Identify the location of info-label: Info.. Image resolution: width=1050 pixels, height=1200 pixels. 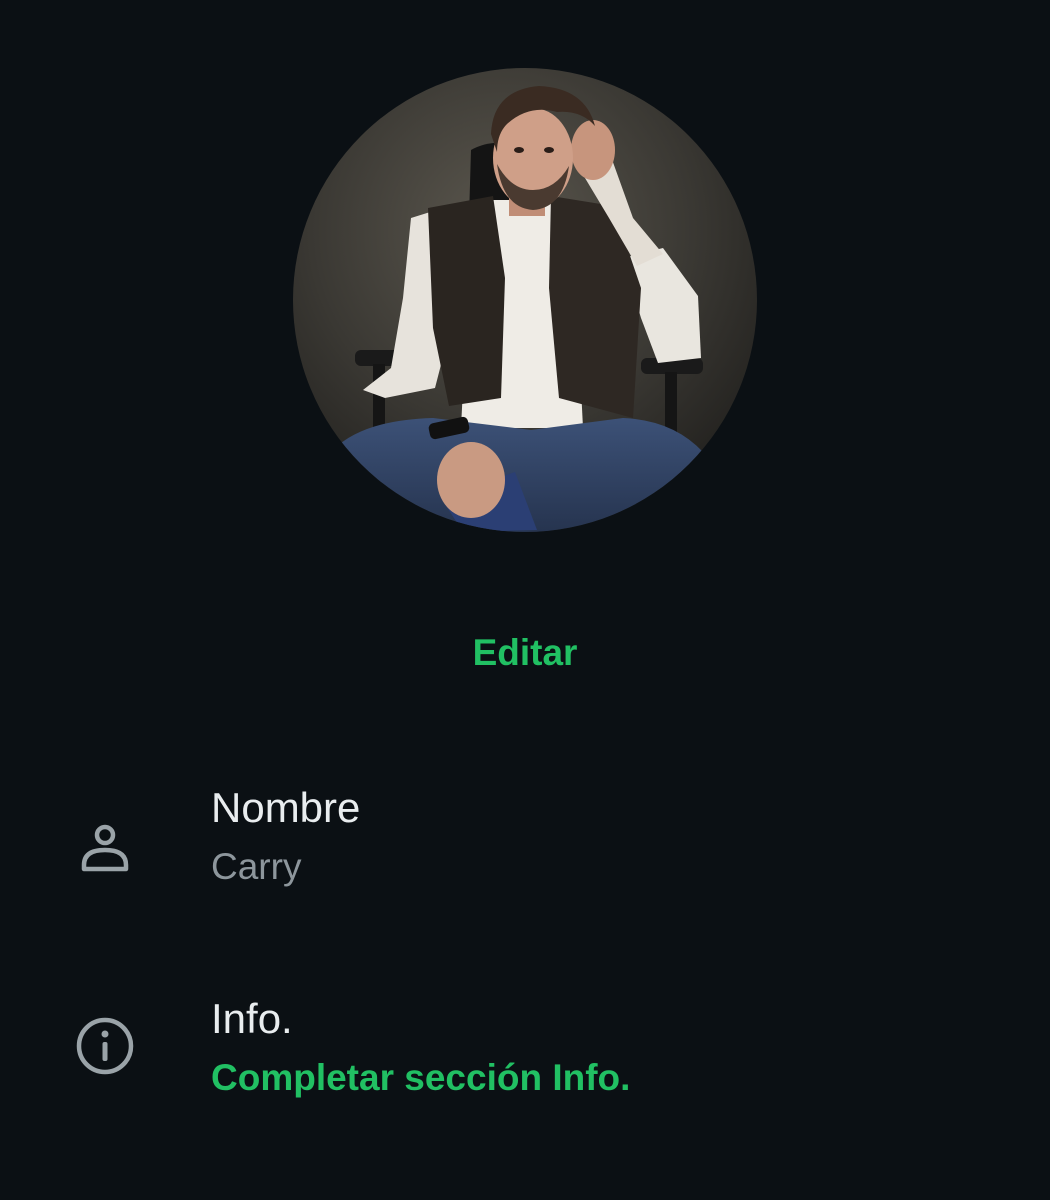
(252, 1018).